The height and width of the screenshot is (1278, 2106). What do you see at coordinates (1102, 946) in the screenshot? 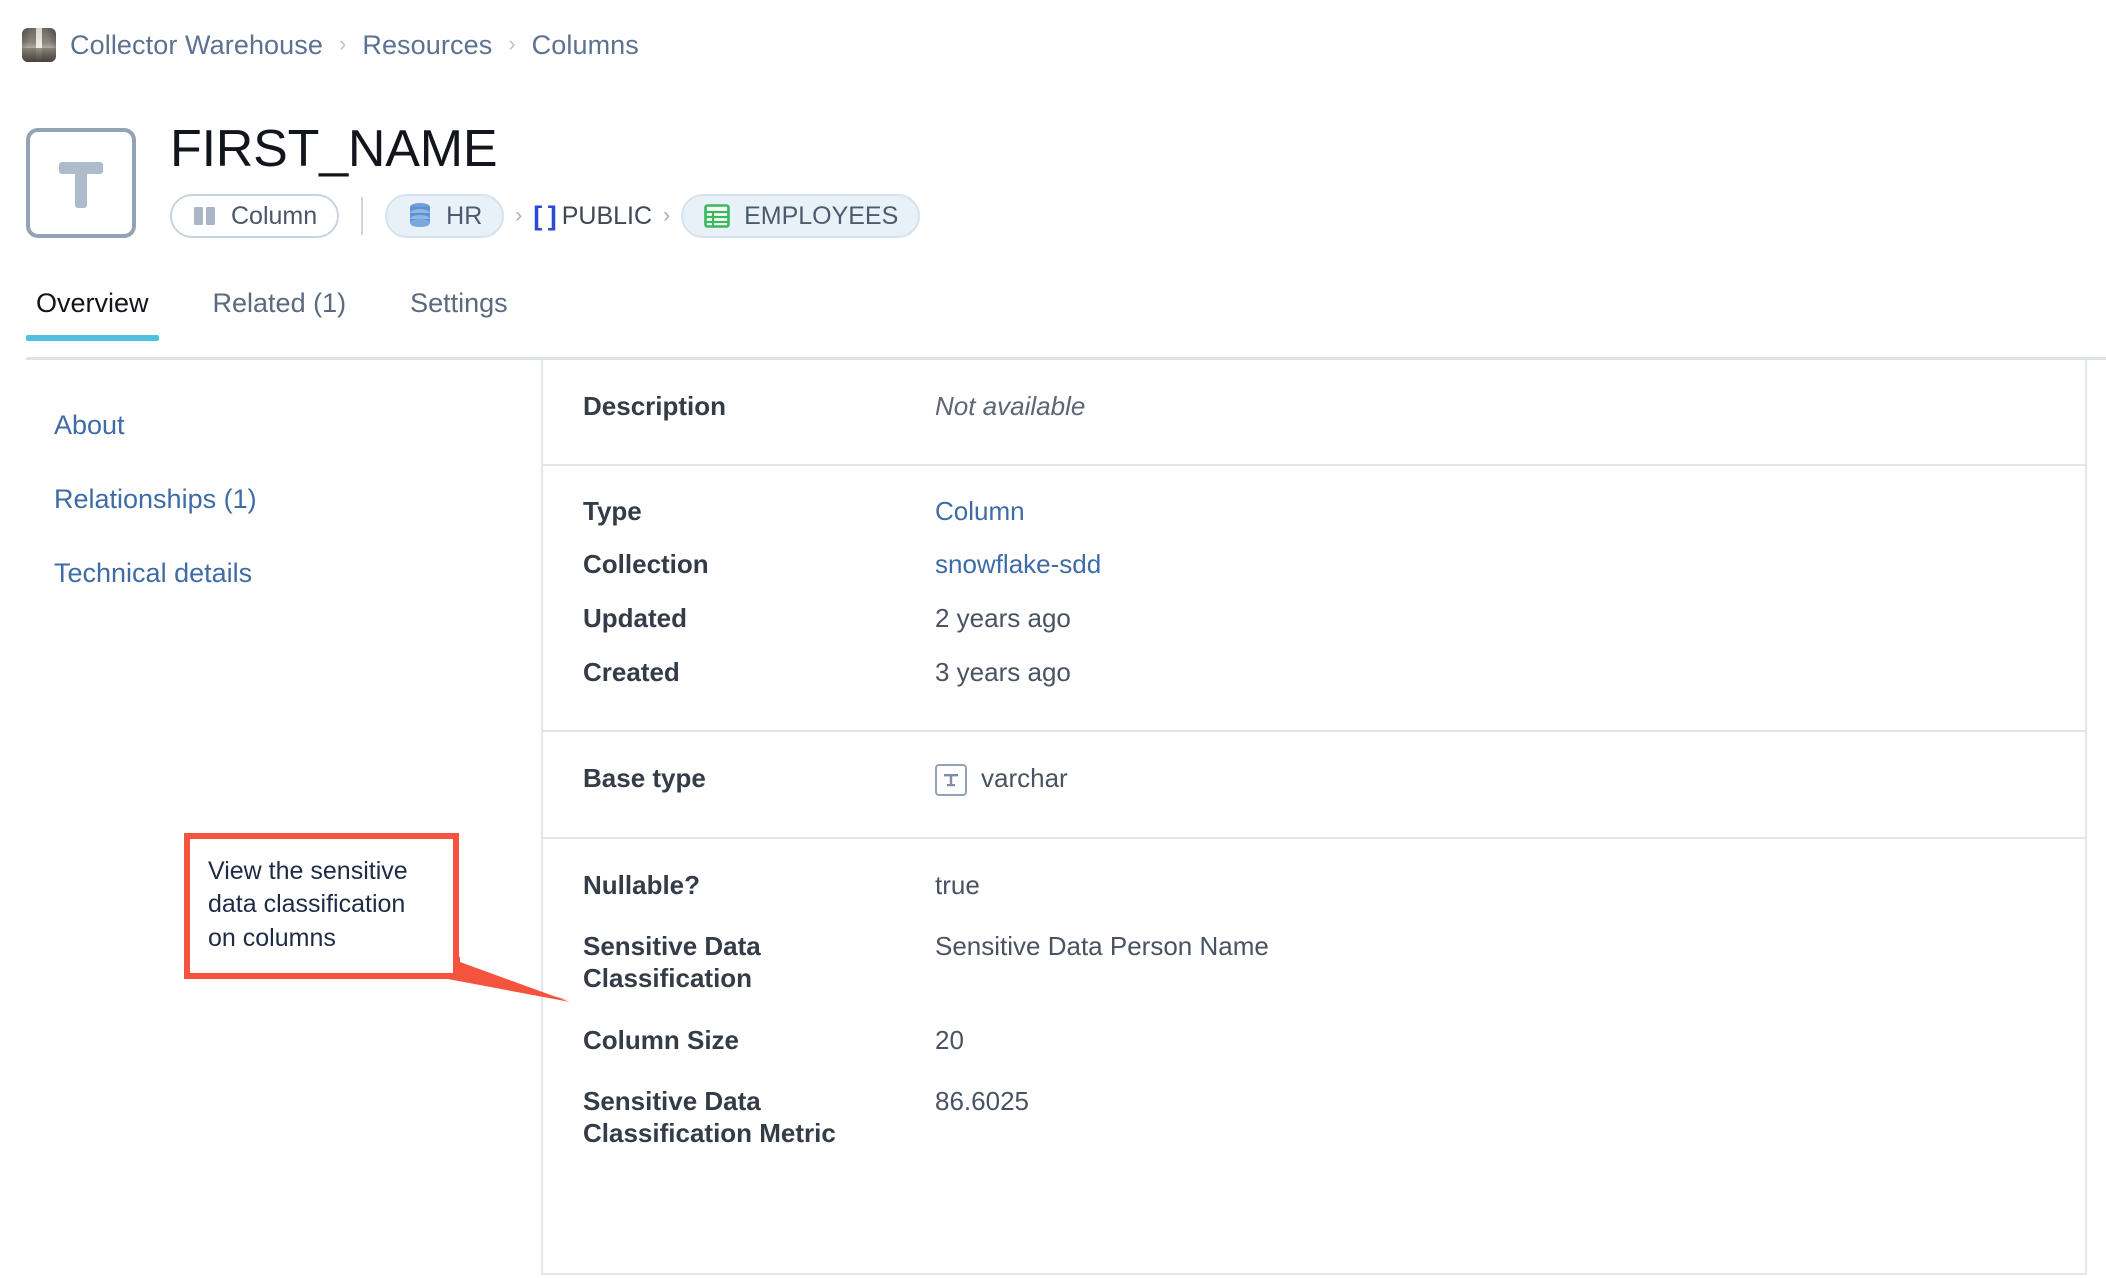
I see `detail-value: Sensitive Data Person Name` at bounding box center [1102, 946].